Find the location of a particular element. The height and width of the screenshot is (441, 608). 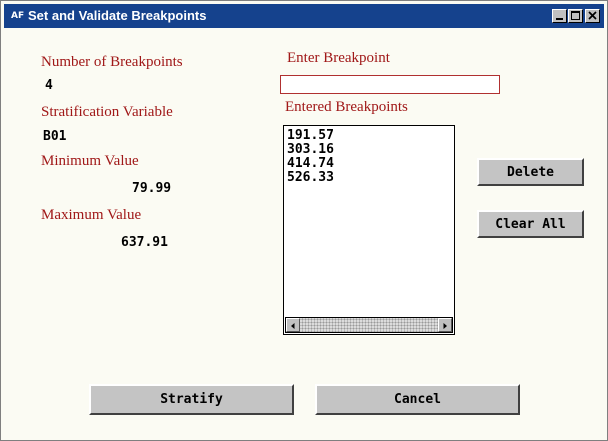

scroll-left-button is located at coordinates (293, 325).